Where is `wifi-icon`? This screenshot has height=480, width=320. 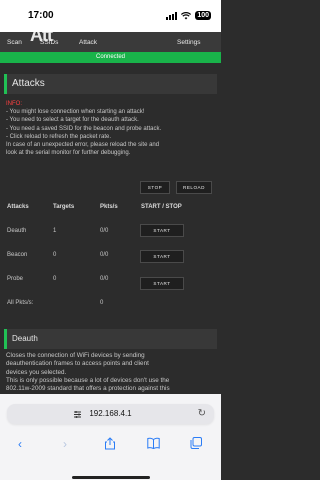
wifi-icon is located at coordinates (186, 15).